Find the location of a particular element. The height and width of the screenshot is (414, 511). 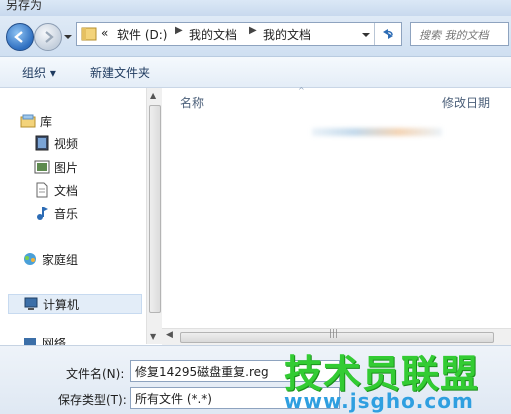

back-button is located at coordinates (20, 37).